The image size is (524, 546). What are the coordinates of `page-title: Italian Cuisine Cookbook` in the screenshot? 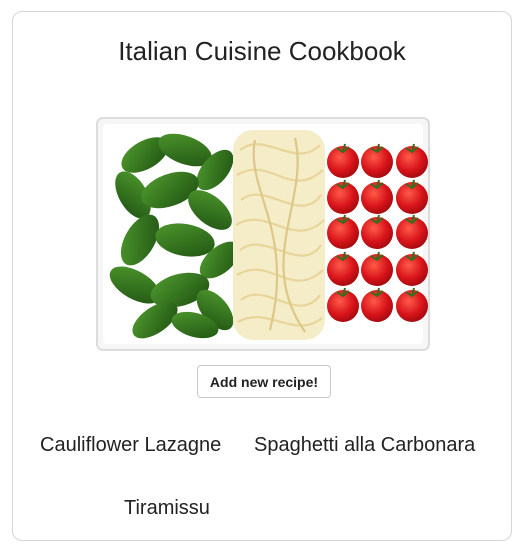 It's located at (262, 51).